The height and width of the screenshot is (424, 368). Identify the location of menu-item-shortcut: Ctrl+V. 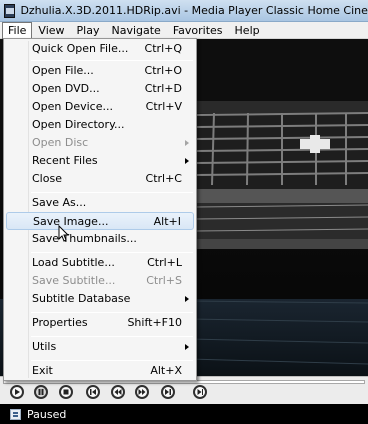
(163, 106).